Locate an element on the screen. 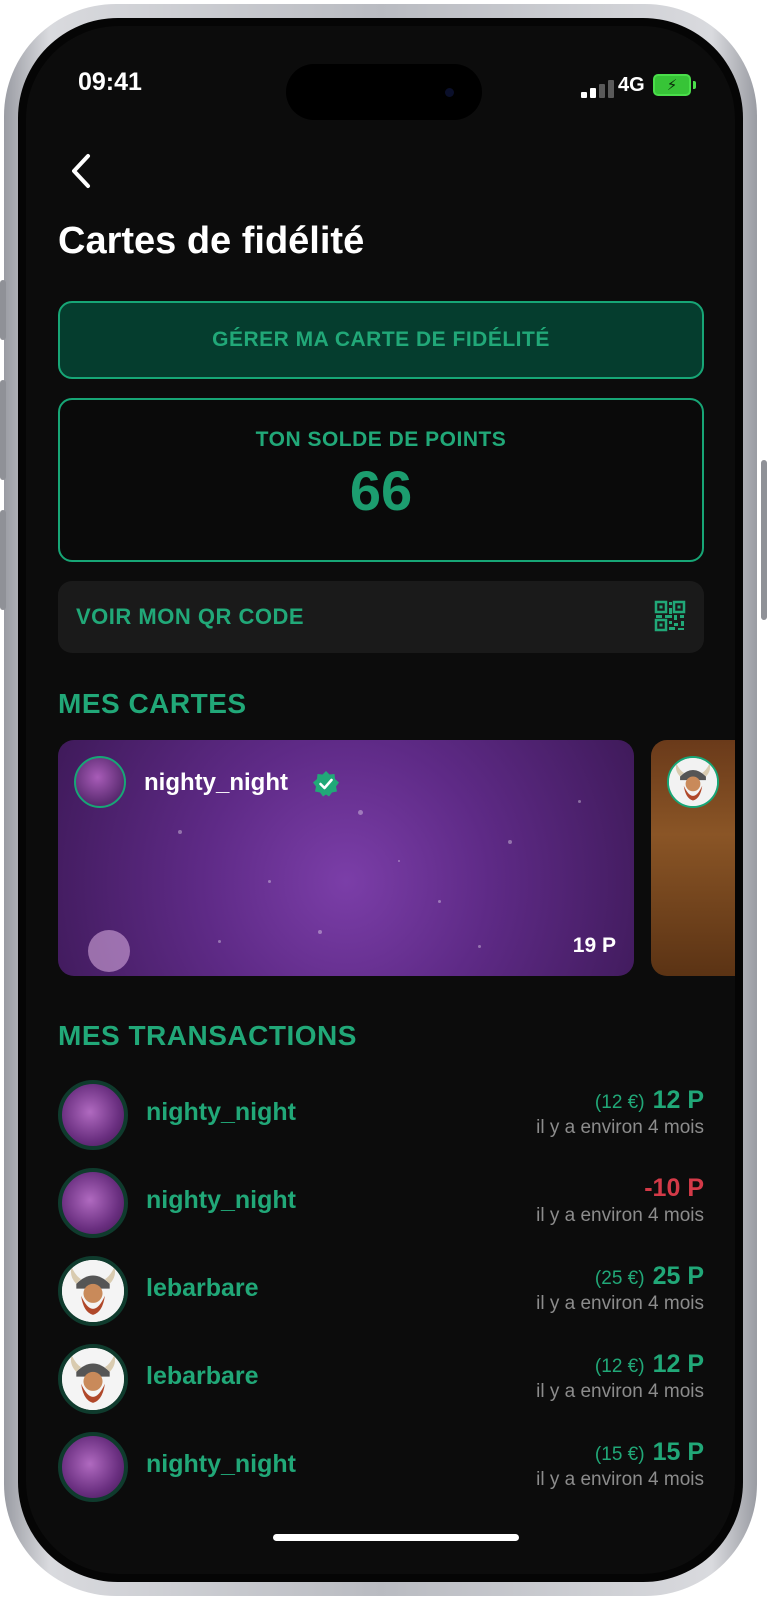 This screenshot has height=1600, width=767. battery-cap is located at coordinates (694, 85).